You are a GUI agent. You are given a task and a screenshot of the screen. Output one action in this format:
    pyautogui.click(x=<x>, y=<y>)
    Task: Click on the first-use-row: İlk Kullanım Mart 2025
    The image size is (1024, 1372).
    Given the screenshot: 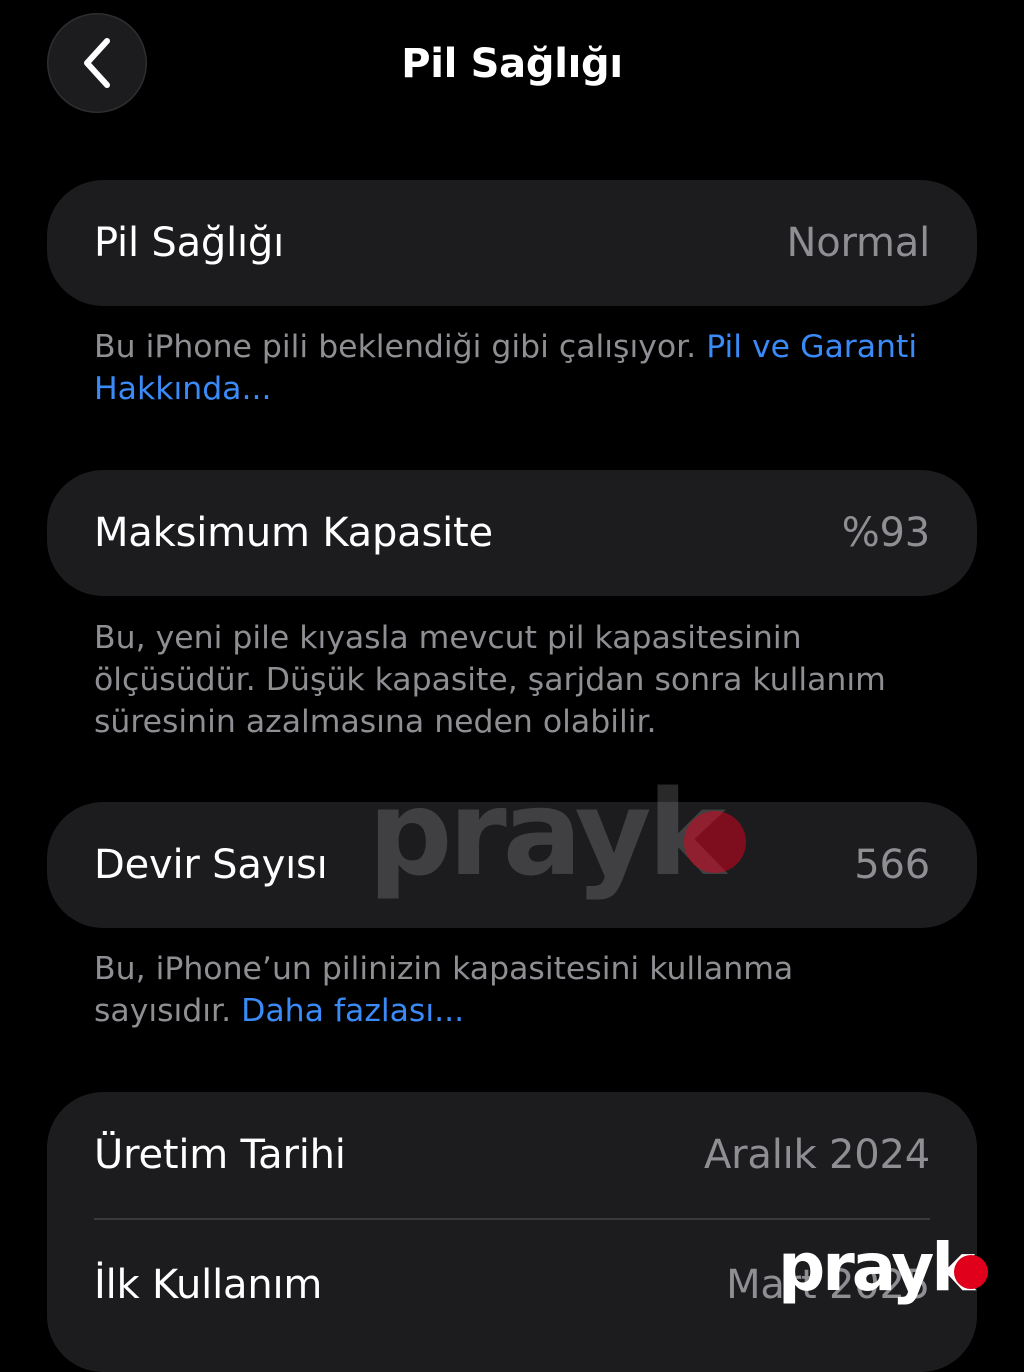 What is the action you would take?
    pyautogui.click(x=512, y=1285)
    